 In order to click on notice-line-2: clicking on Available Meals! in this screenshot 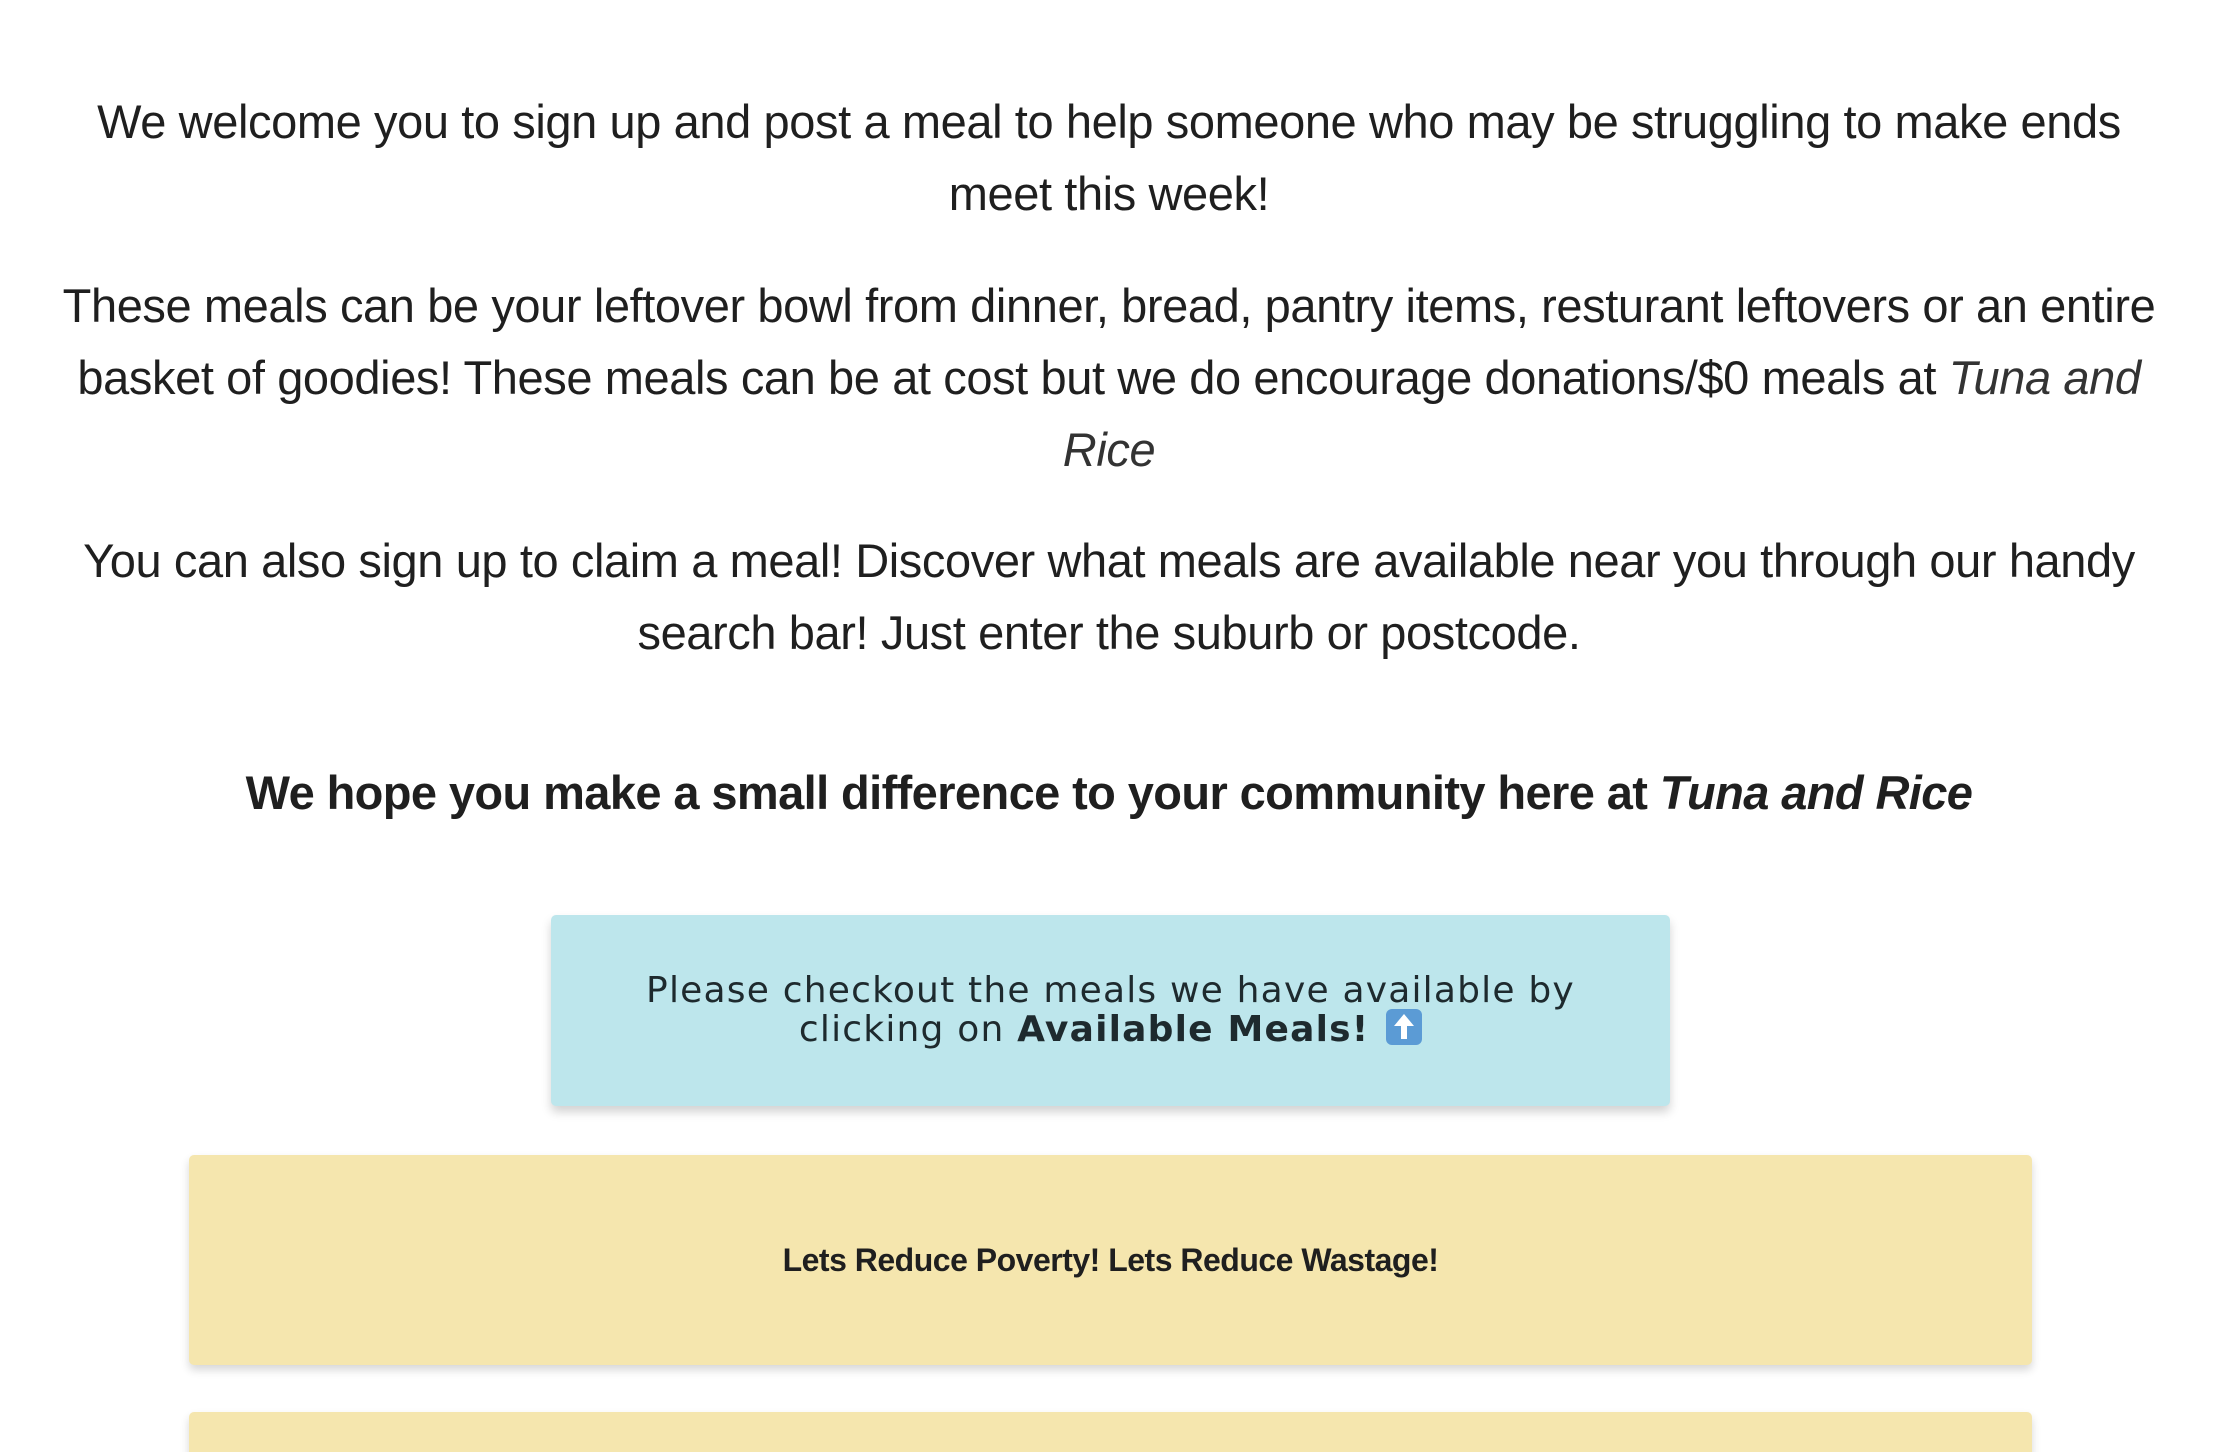, I will do `click(1110, 1028)`.